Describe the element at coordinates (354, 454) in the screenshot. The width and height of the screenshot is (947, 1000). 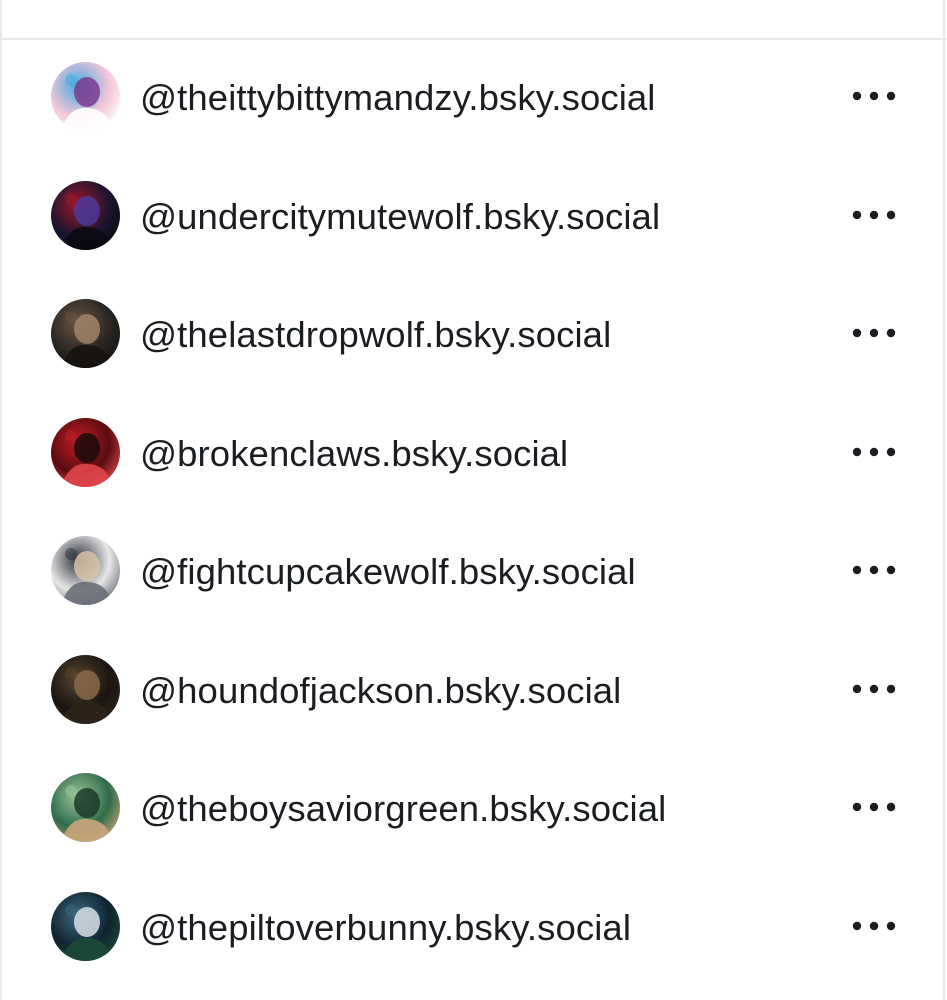
I see `follower-handle: @brokenclaws.bsky.social` at that location.